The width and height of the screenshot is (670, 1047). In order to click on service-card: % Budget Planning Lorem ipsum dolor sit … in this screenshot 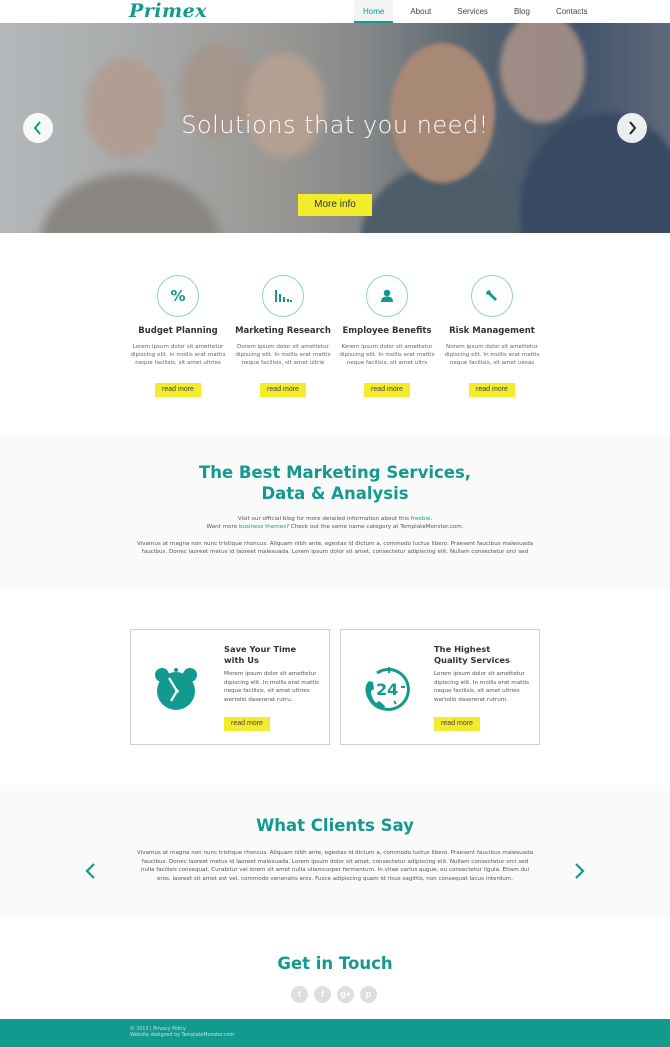, I will do `click(178, 336)`.